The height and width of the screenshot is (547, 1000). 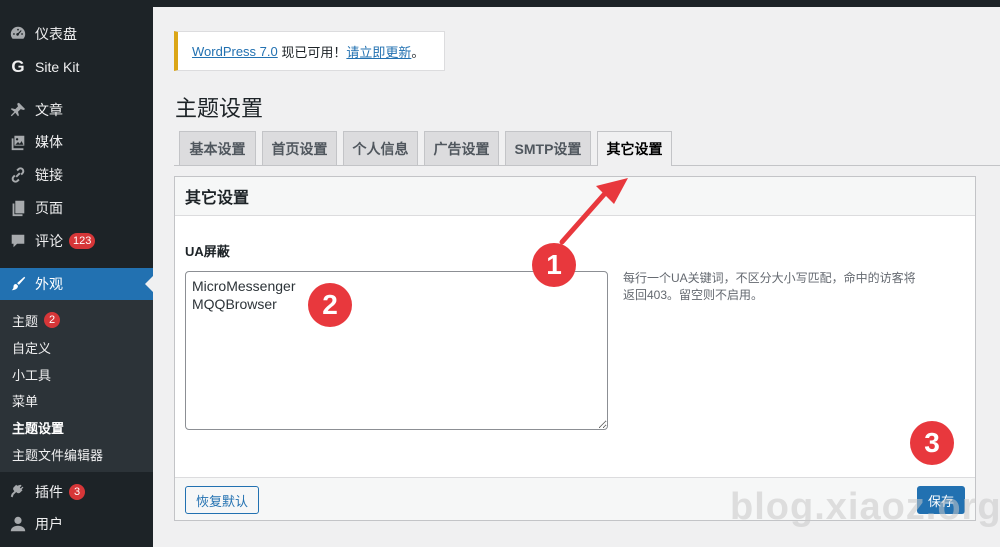 What do you see at coordinates (587, 165) in the screenshot?
I see `tabs-divider` at bounding box center [587, 165].